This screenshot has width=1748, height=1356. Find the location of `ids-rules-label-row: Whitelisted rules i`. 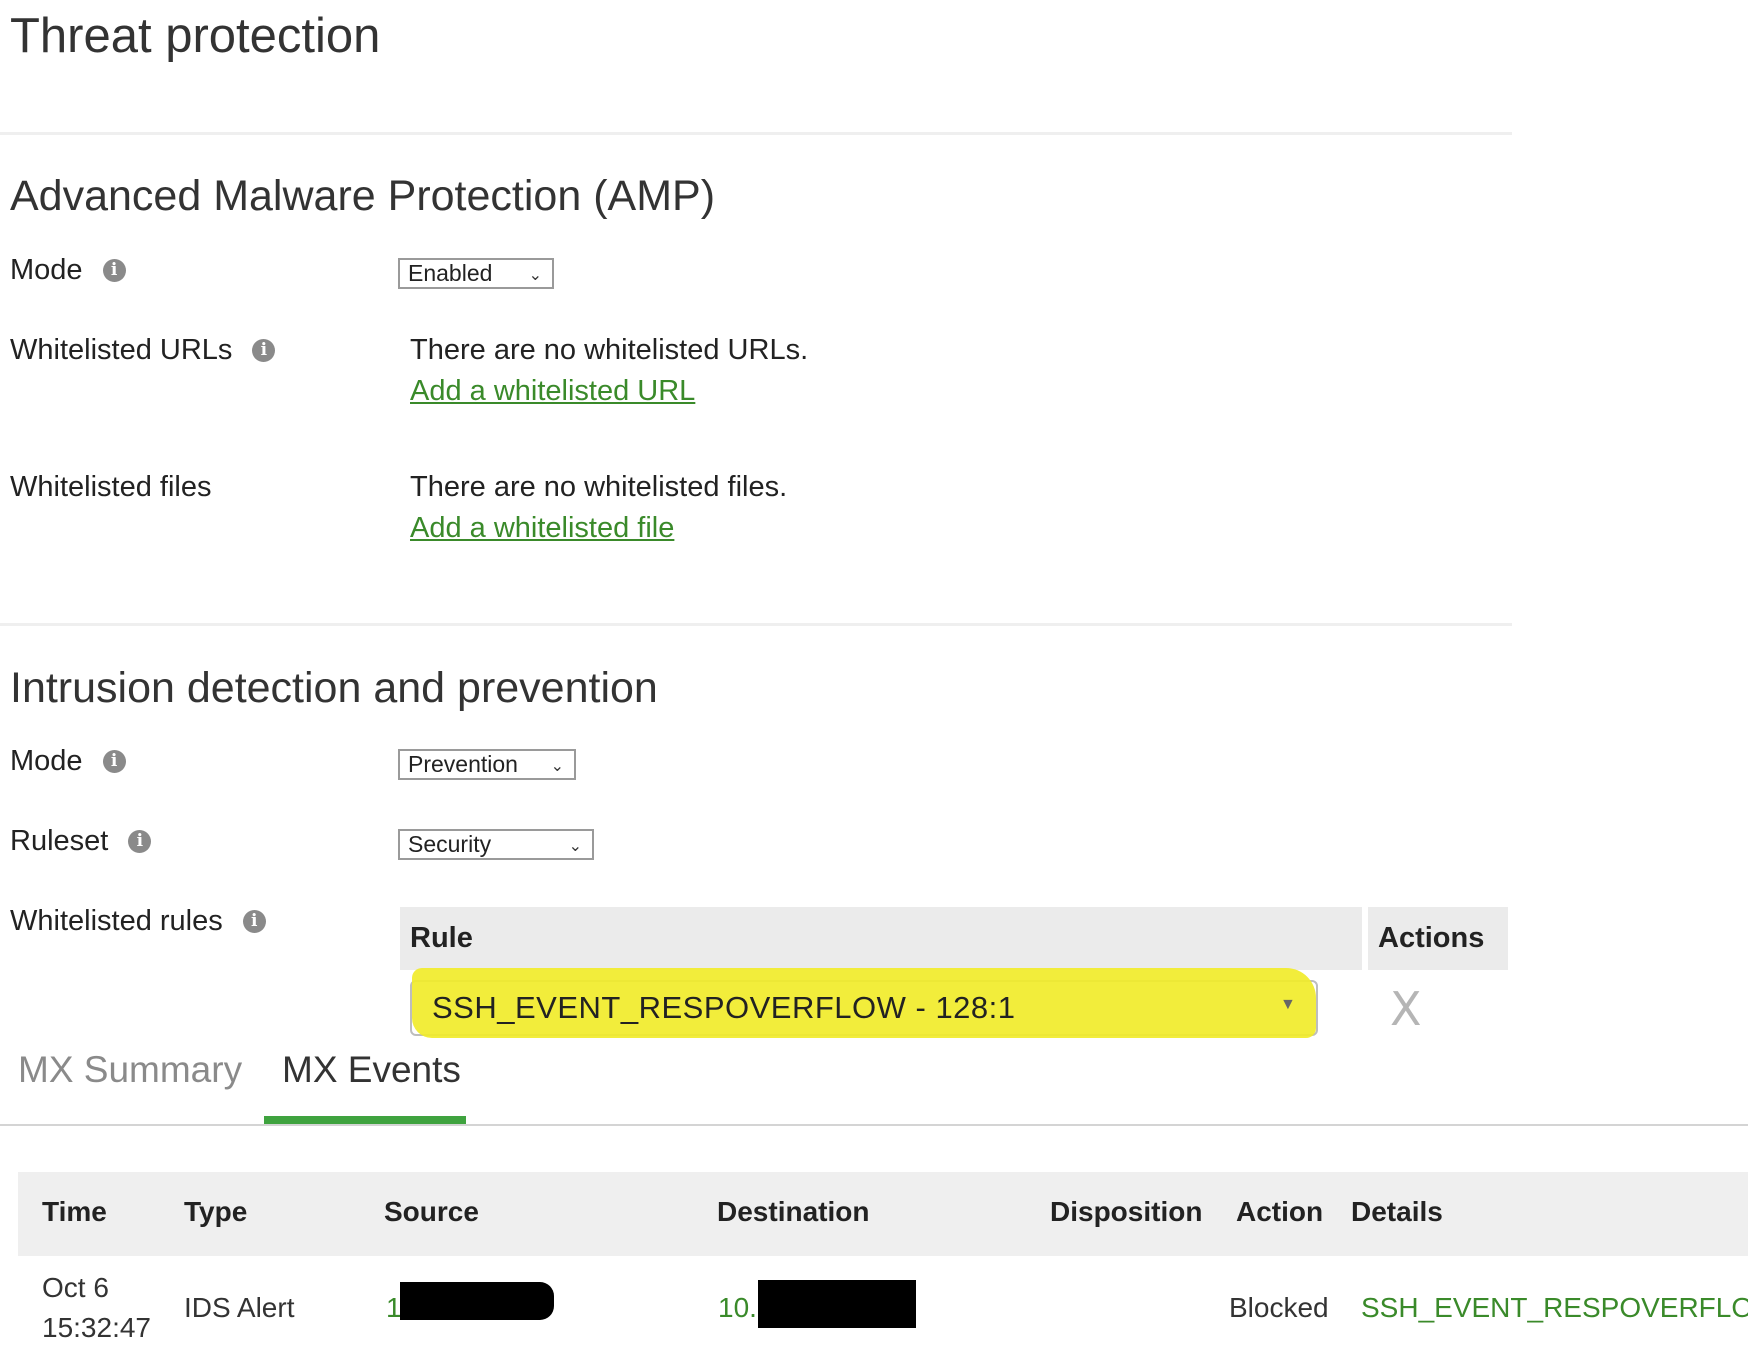

ids-rules-label-row: Whitelisted rules i is located at coordinates (138, 921).